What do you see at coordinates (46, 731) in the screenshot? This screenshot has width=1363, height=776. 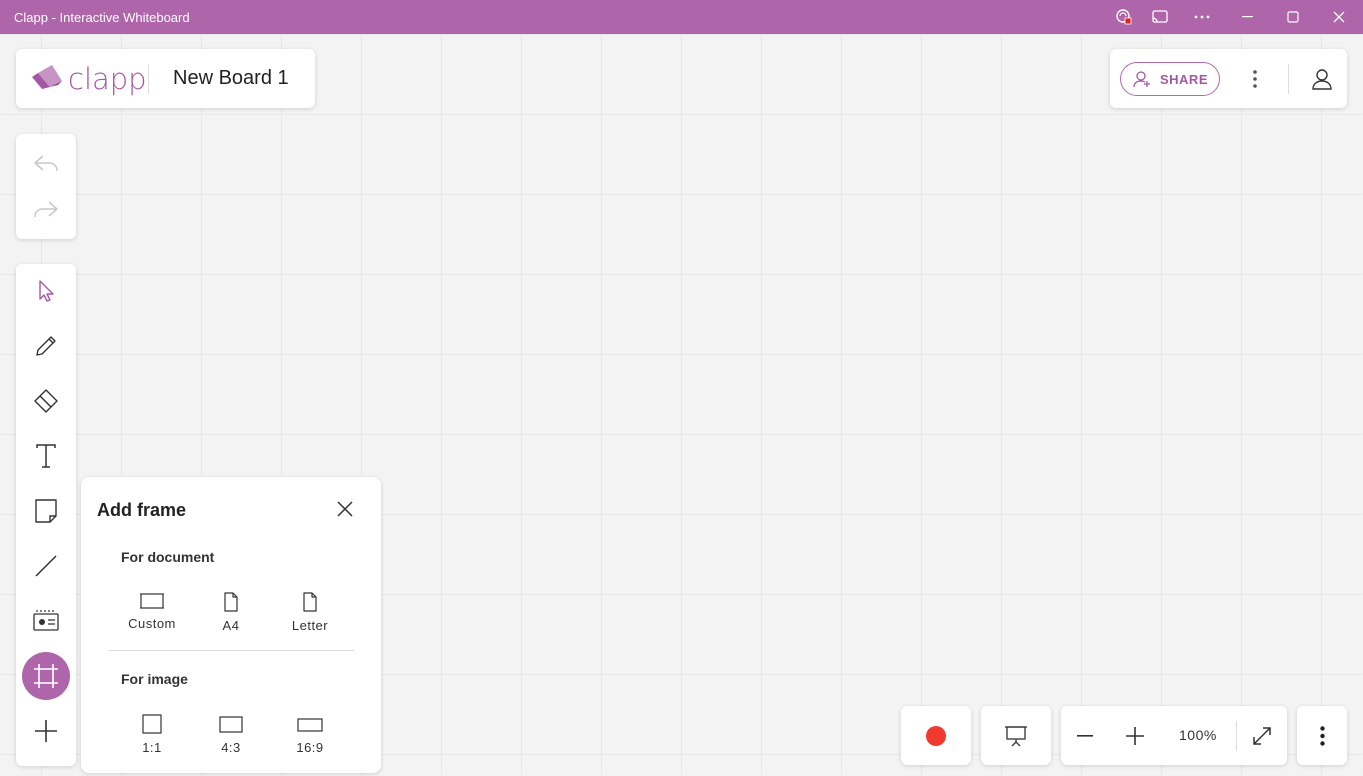 I see `add-icon` at bounding box center [46, 731].